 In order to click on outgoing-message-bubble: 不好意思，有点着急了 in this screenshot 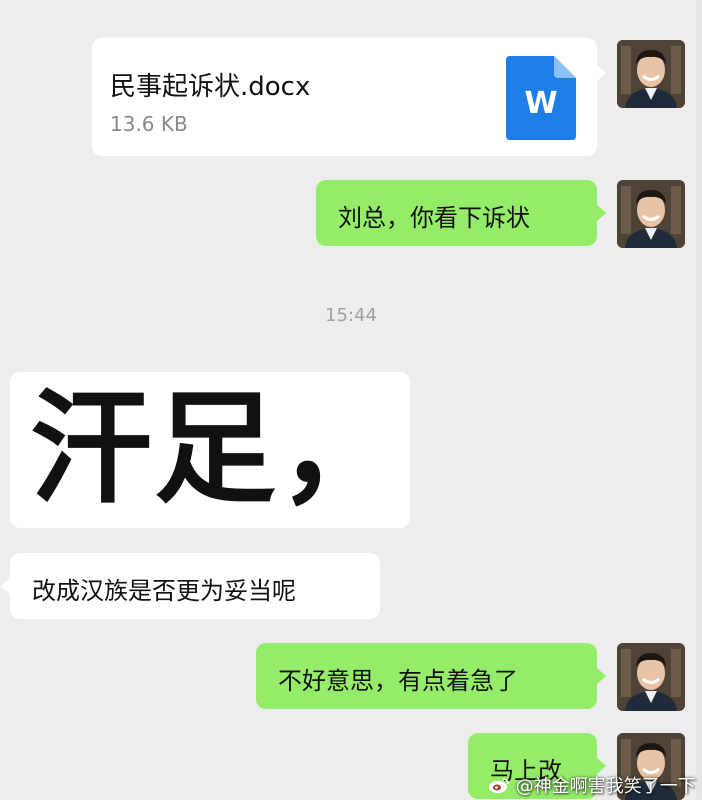, I will do `click(431, 676)`.